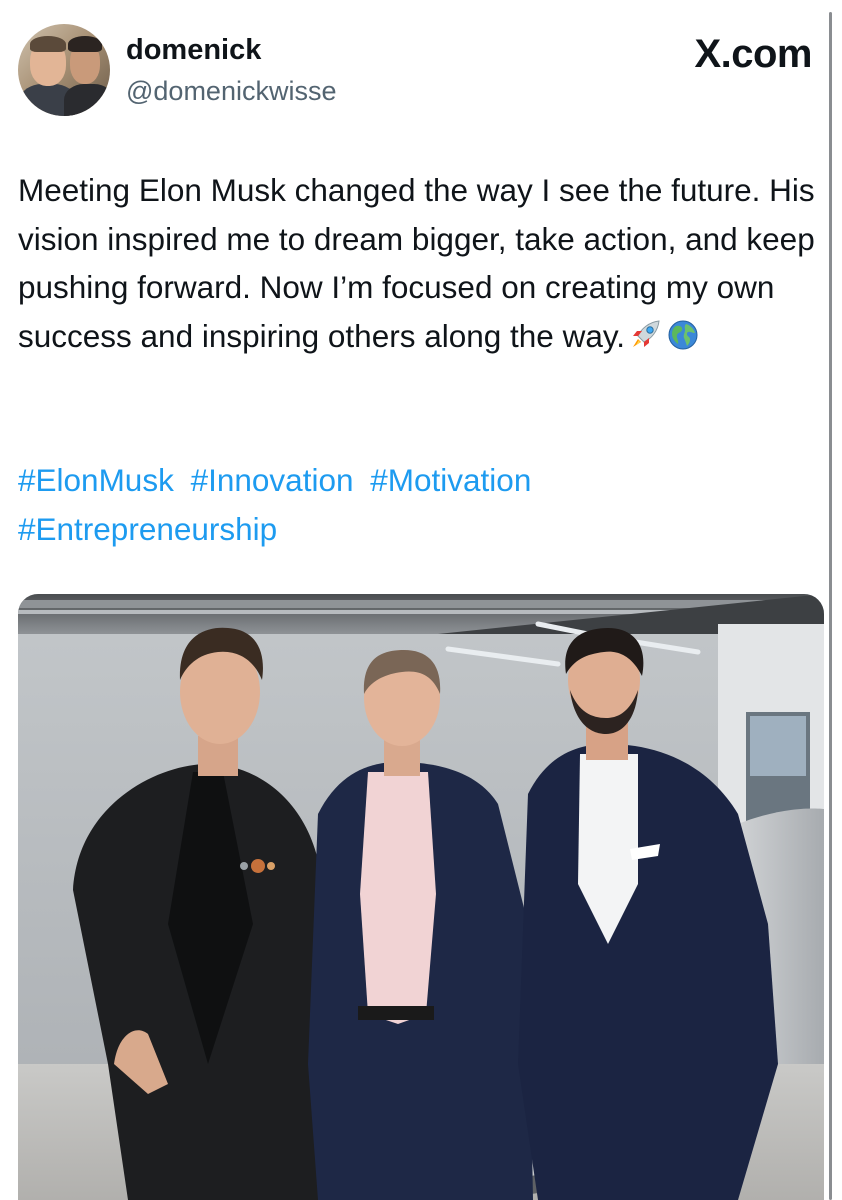 The width and height of the screenshot is (842, 1200). What do you see at coordinates (147, 529) in the screenshot?
I see `hashtag-entrepreneurship: #Entrepreneurship` at bounding box center [147, 529].